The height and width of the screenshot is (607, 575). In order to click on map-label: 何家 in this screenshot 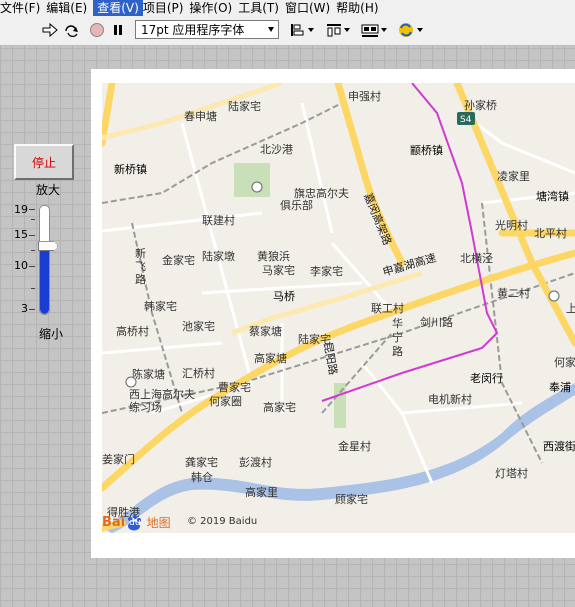, I will do `click(564, 362)`.